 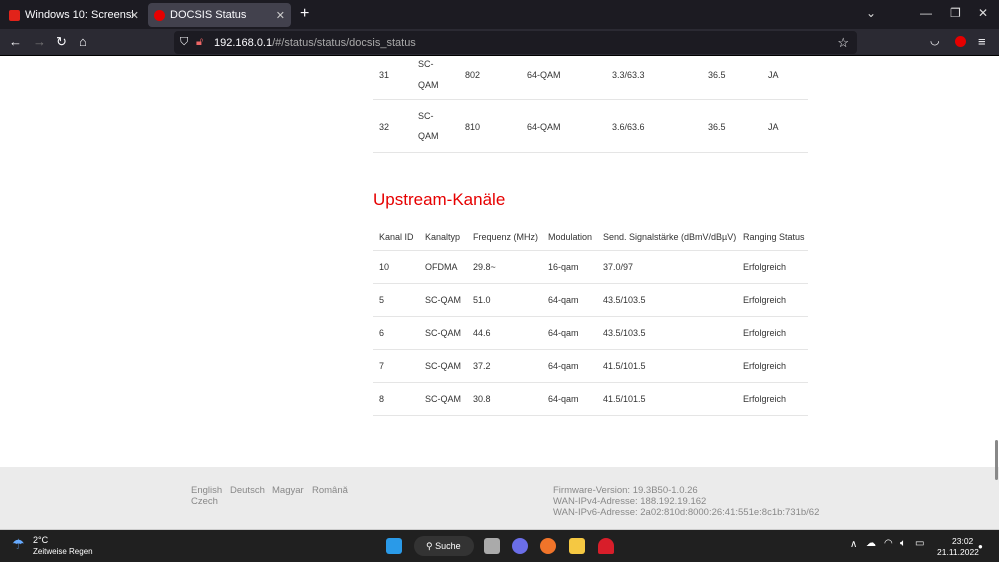 What do you see at coordinates (980, 546) in the screenshot?
I see `notification-icon: ●` at bounding box center [980, 546].